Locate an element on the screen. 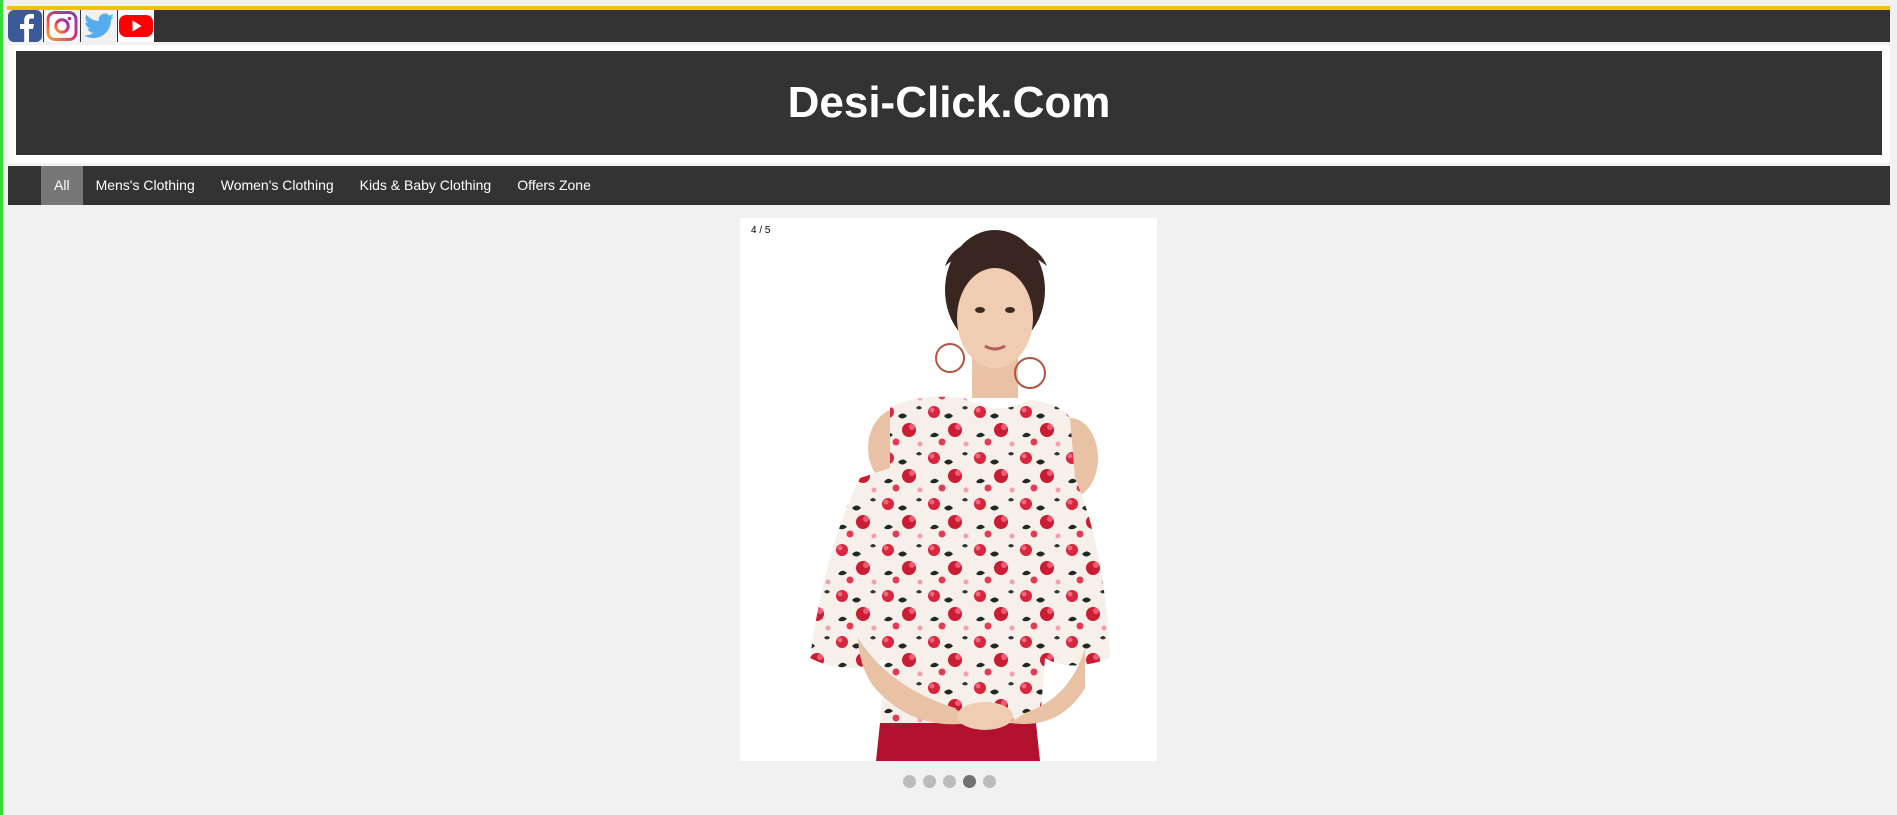 This screenshot has height=815, width=1897. slideshow: 4 / 5 is located at coordinates (948, 489).